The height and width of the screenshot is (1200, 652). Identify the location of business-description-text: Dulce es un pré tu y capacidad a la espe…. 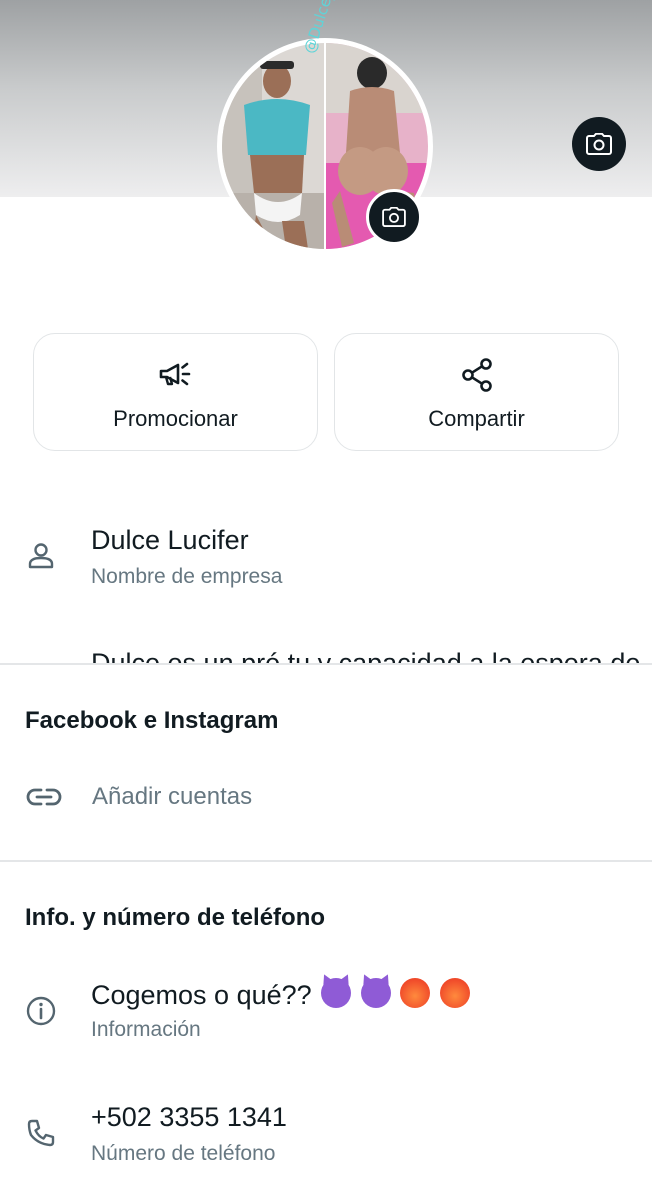
(366, 656).